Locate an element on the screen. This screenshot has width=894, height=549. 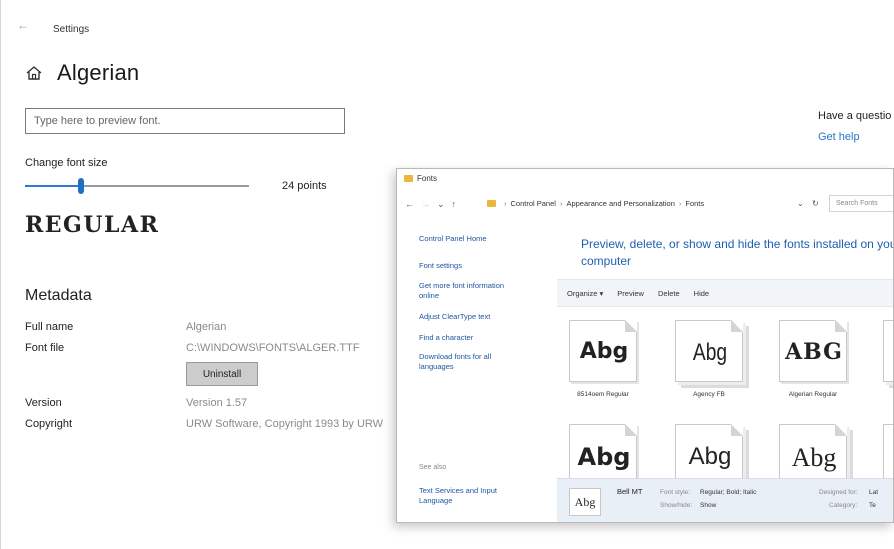
page-header: Algerian is located at coordinates (82, 73).